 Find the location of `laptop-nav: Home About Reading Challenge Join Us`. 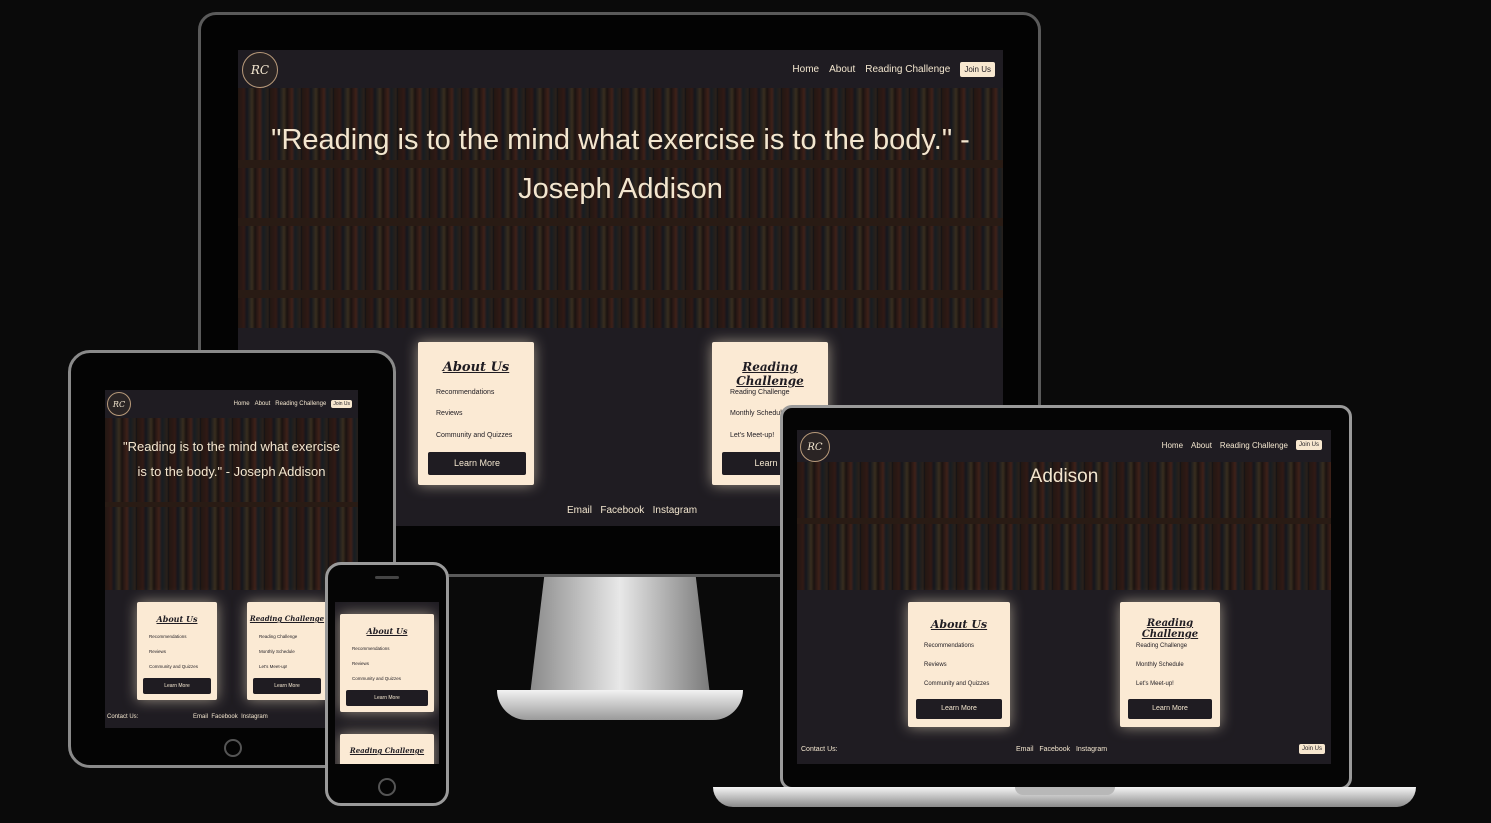

laptop-nav: Home About Reading Challenge Join Us is located at coordinates (1242, 445).